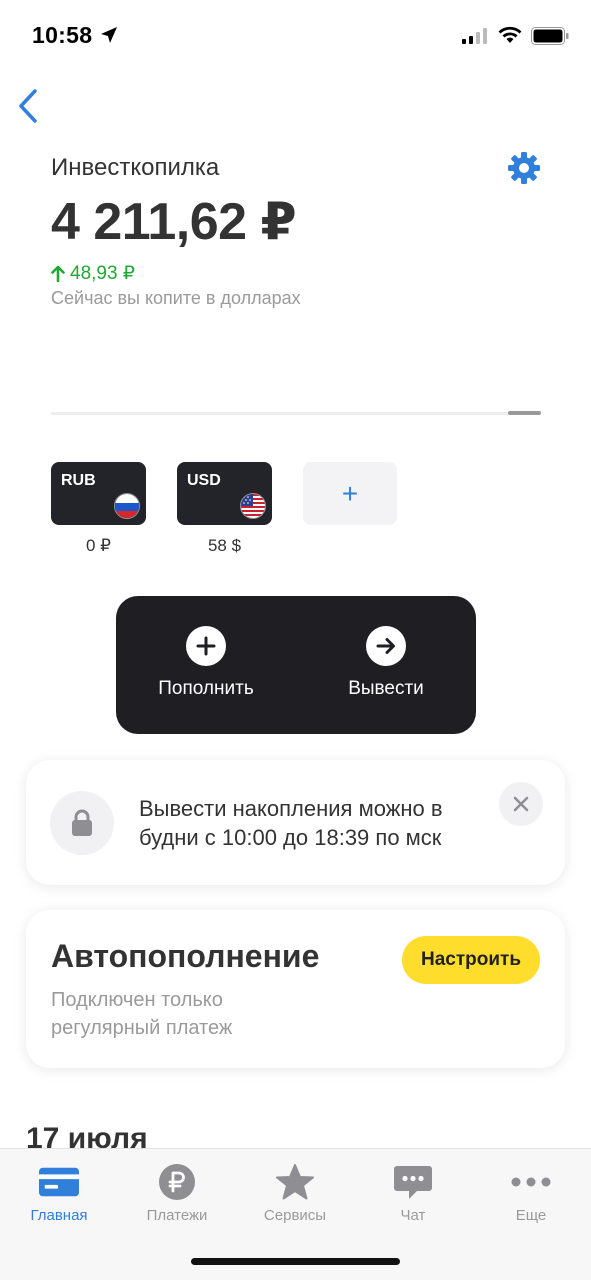 This screenshot has height=1280, width=591. What do you see at coordinates (386, 646) in the screenshot?
I see `arrow-right-icon` at bounding box center [386, 646].